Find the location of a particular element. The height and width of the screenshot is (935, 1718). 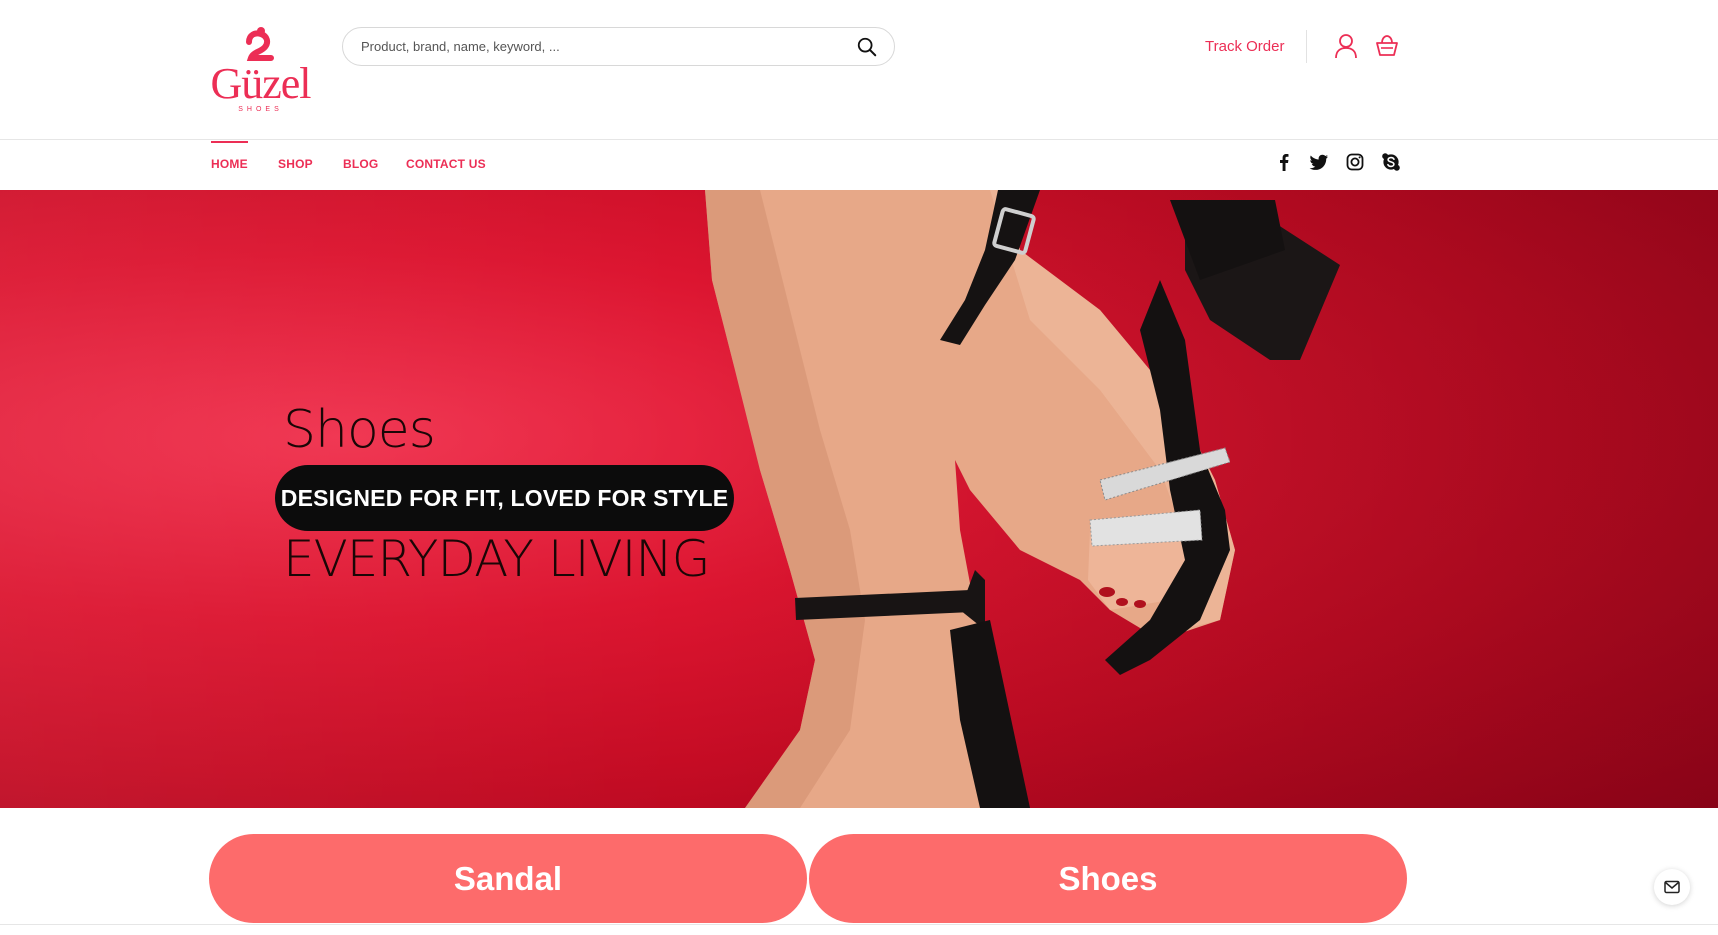

instagram-icon is located at coordinates (1355, 162).